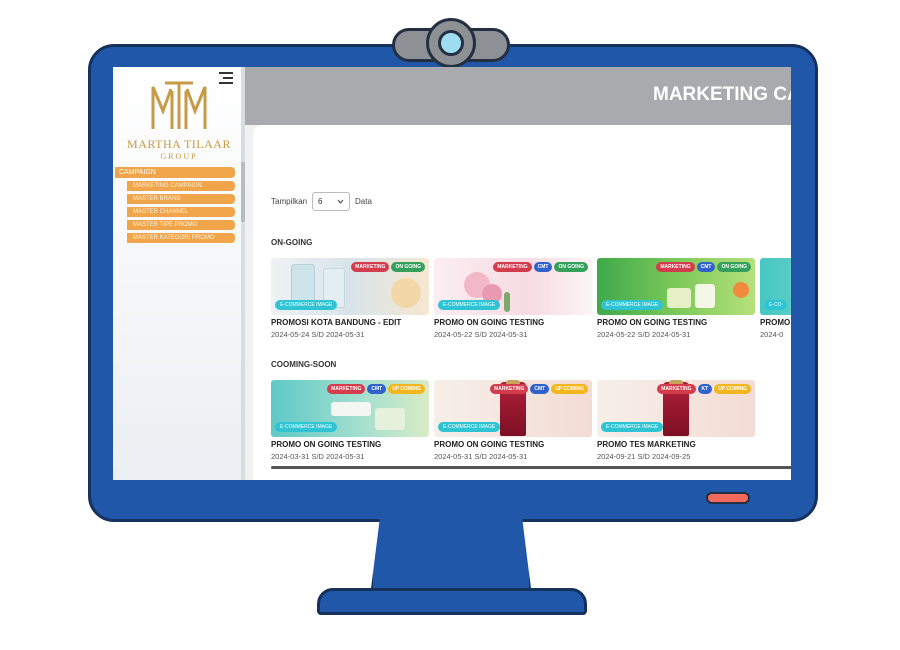  What do you see at coordinates (179, 156) in the screenshot?
I see `brand-group: GROUP` at bounding box center [179, 156].